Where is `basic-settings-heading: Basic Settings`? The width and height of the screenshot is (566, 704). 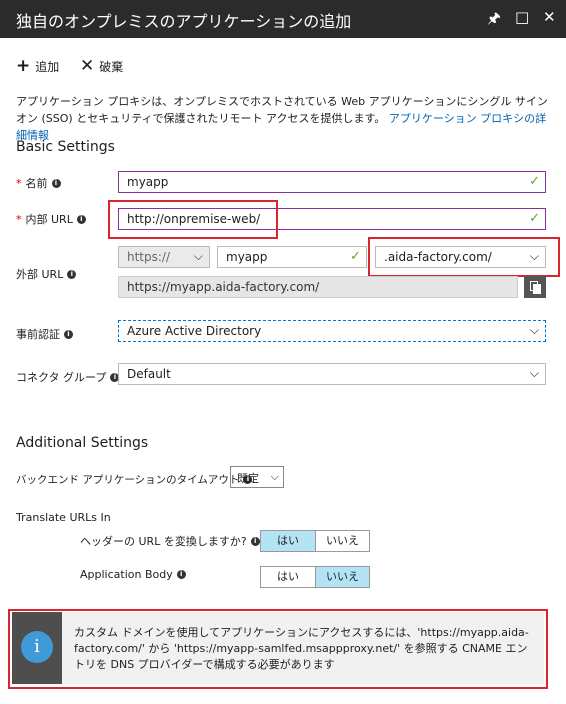 basic-settings-heading: Basic Settings is located at coordinates (65, 147).